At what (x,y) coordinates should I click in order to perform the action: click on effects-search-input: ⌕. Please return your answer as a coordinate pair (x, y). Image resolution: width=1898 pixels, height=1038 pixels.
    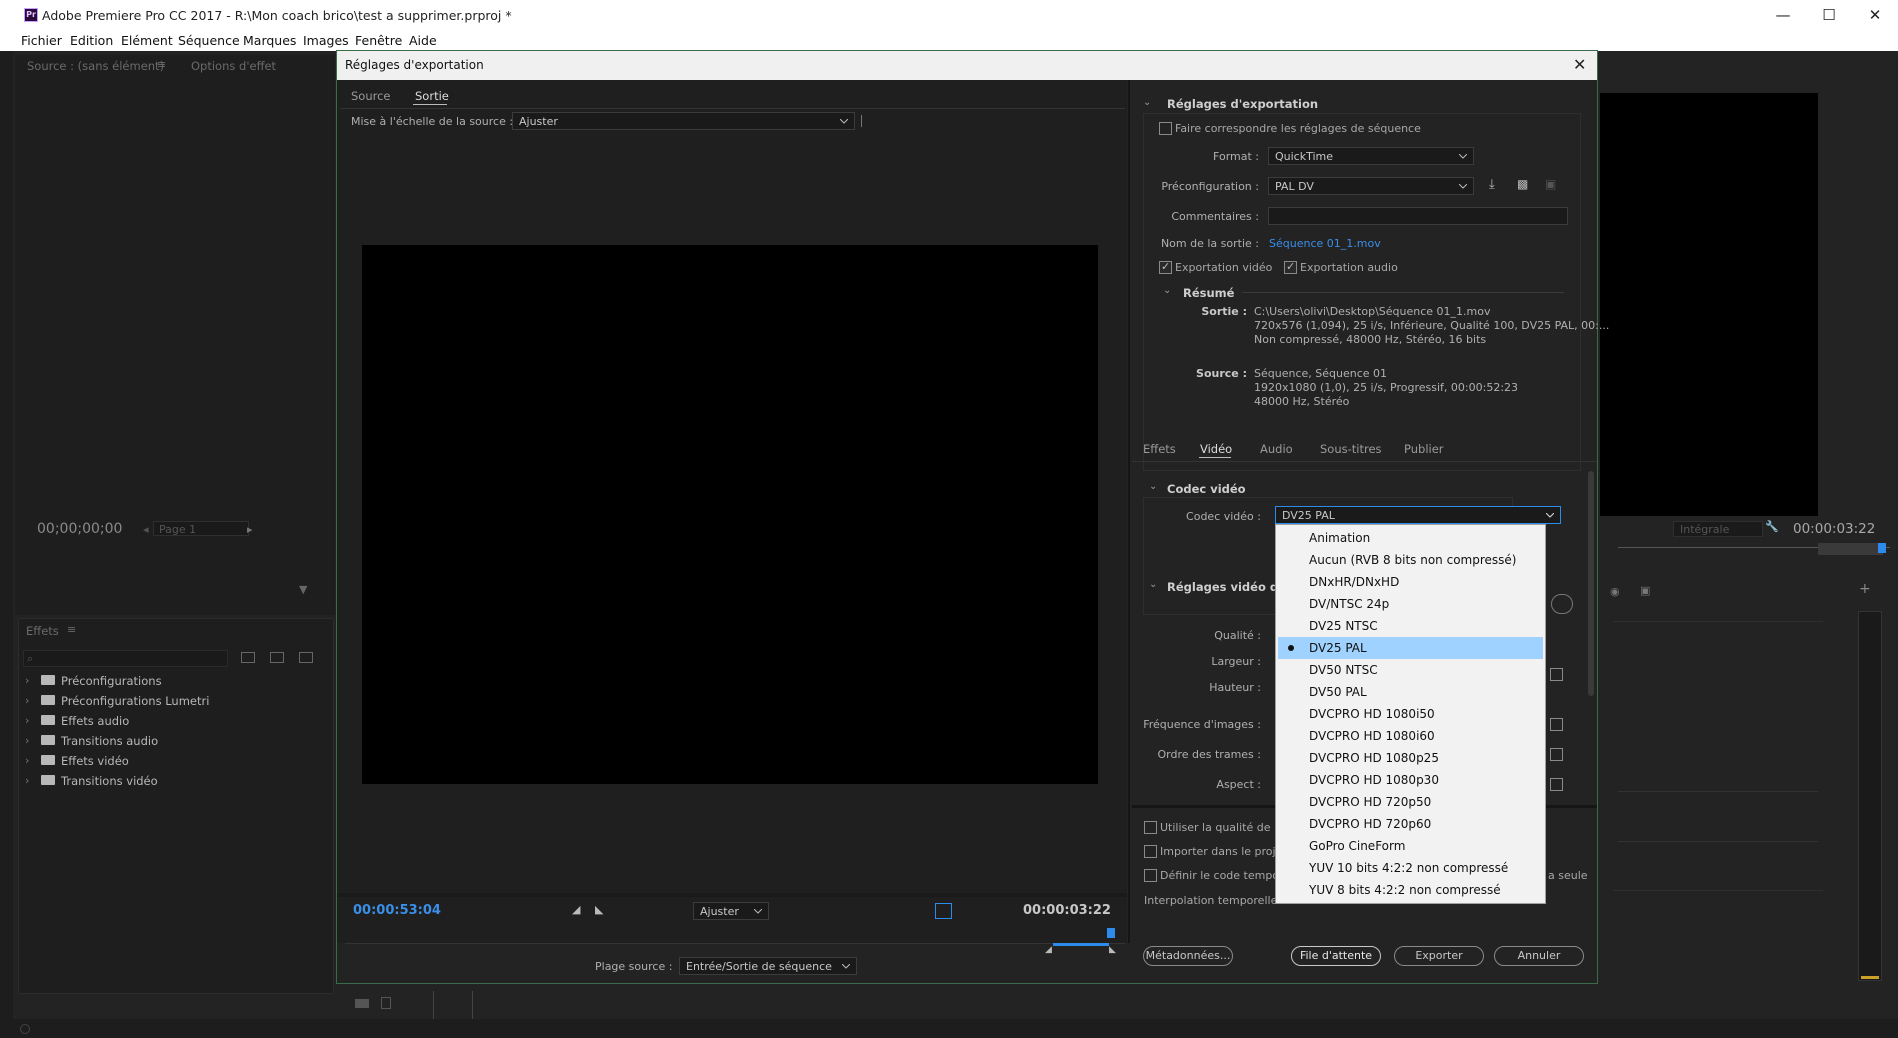
    Looking at the image, I should click on (125, 658).